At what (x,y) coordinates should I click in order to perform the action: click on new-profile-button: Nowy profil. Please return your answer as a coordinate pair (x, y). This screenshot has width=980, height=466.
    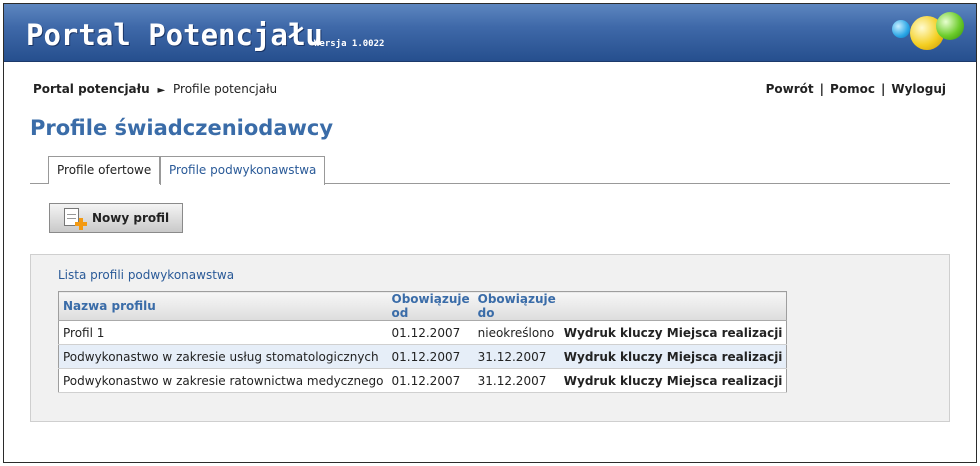
    Looking at the image, I should click on (116, 218).